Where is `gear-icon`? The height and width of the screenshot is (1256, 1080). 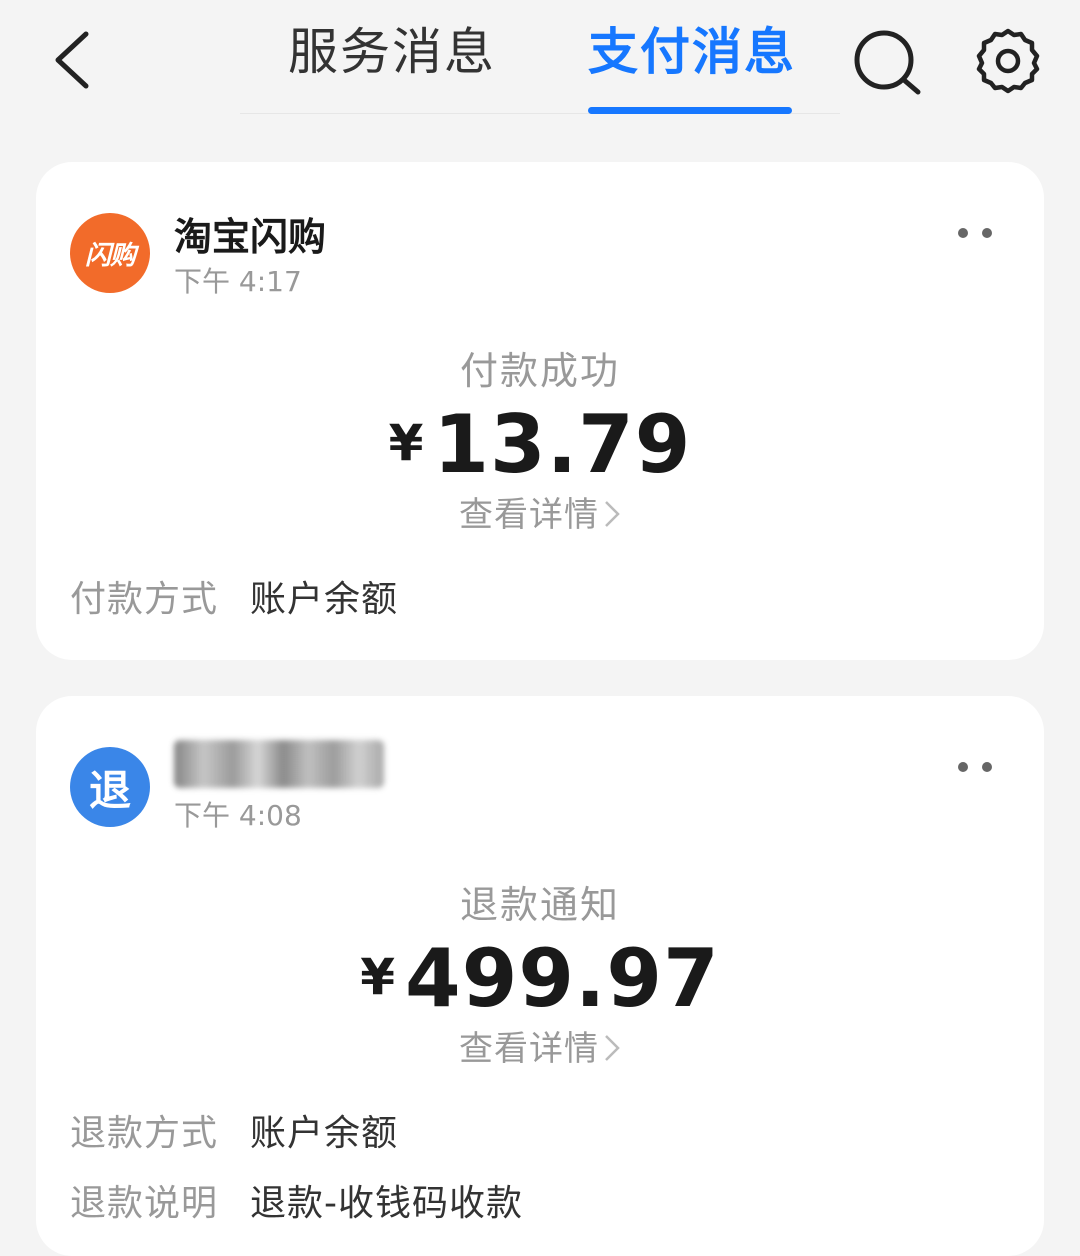 gear-icon is located at coordinates (1008, 61).